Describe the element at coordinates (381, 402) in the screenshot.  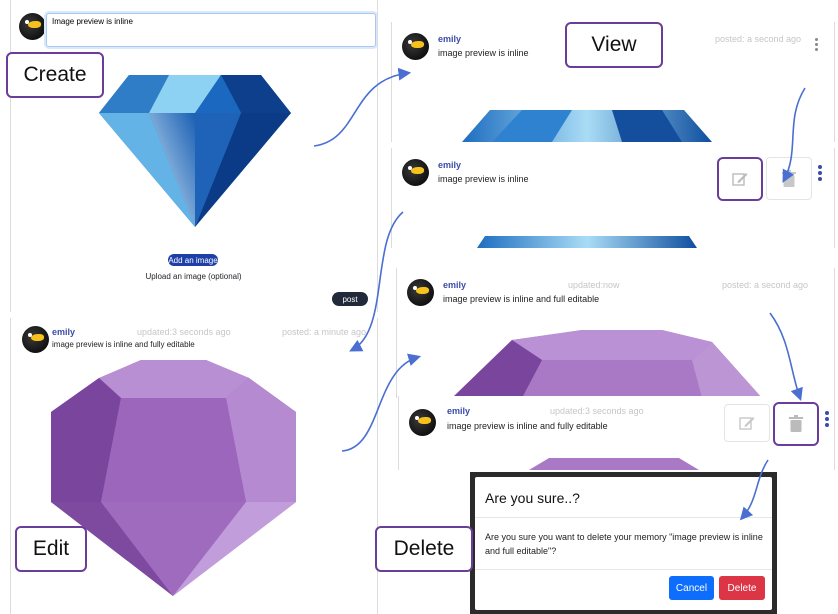
I see `arrow-edit-to-delete` at that location.